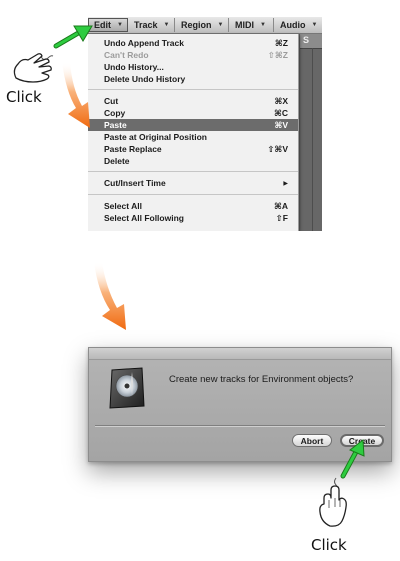 The image size is (400, 561). I want to click on menu-item-shortcut: ⌘C, so click(280, 112).